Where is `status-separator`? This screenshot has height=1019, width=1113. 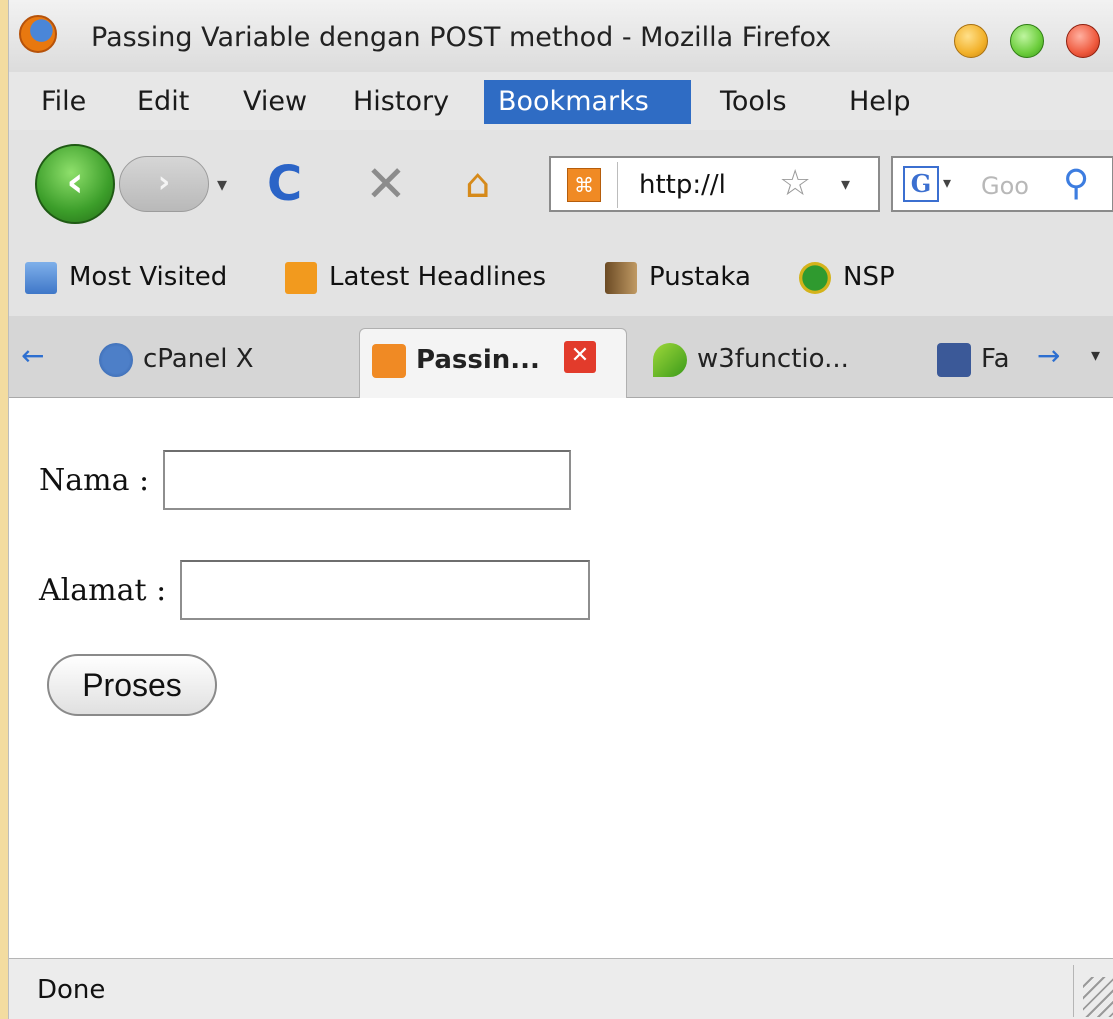 status-separator is located at coordinates (1073, 991).